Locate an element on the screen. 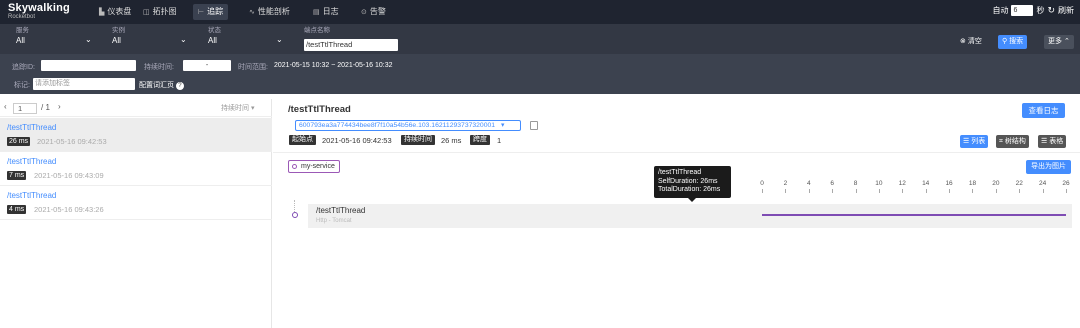 This screenshot has height=328, width=1080. help-icon: ? is located at coordinates (179, 86).